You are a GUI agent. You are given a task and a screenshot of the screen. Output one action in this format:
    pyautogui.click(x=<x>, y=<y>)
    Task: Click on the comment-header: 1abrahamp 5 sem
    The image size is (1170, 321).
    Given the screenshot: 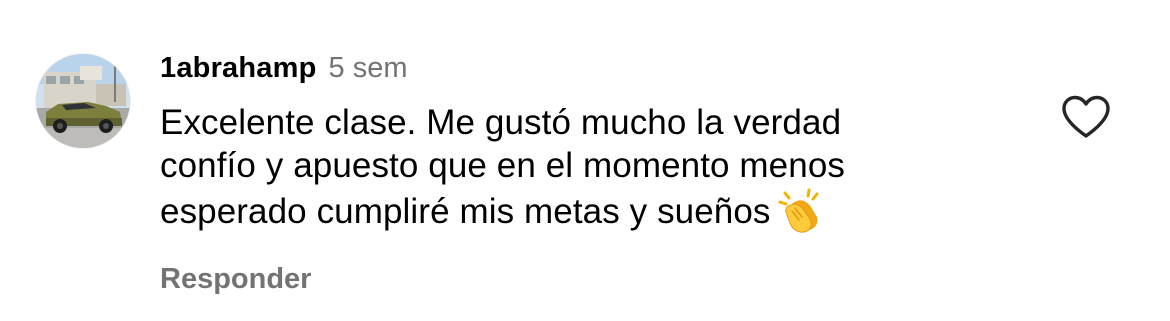 What is the action you would take?
    pyautogui.click(x=284, y=72)
    